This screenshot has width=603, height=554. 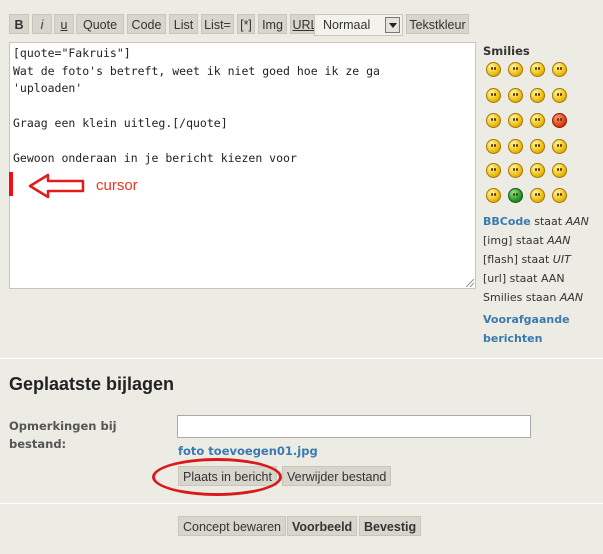 I want to click on smiley-exclaim-icon, so click(x=493, y=170).